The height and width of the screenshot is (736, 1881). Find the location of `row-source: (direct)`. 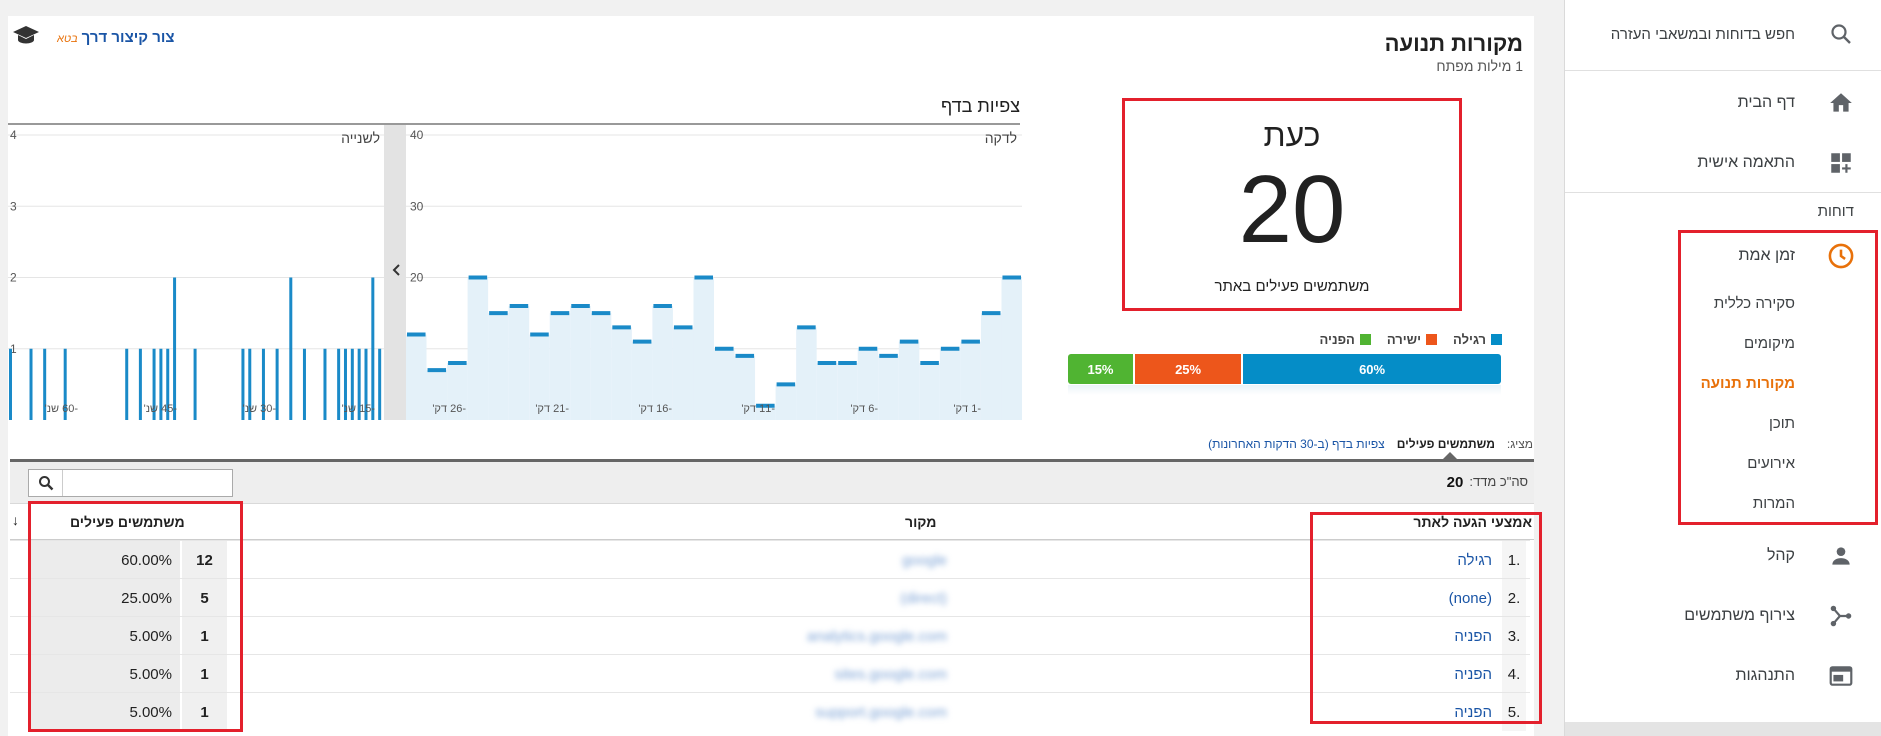

row-source: (direct) is located at coordinates (854, 598).